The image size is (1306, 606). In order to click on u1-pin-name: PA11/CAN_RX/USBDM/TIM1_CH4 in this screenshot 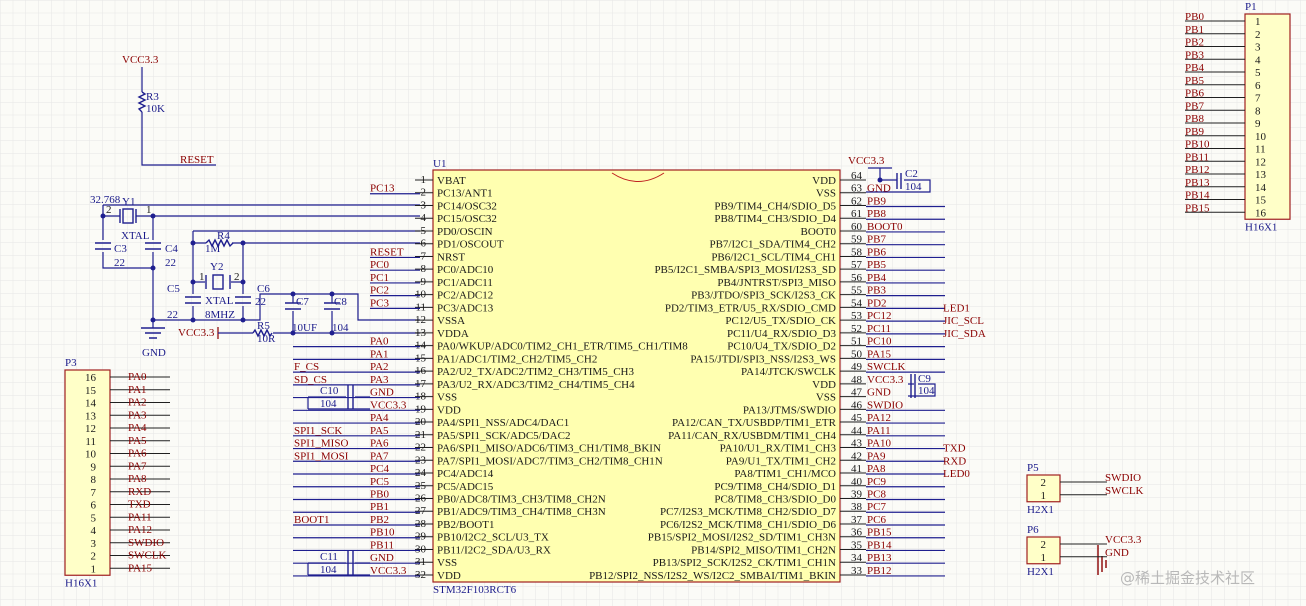, I will do `click(752, 436)`.